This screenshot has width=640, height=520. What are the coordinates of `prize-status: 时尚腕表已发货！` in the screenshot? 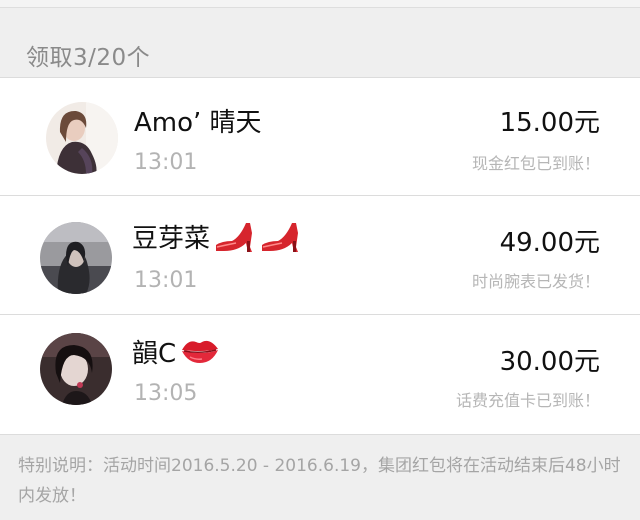 It's located at (535, 281).